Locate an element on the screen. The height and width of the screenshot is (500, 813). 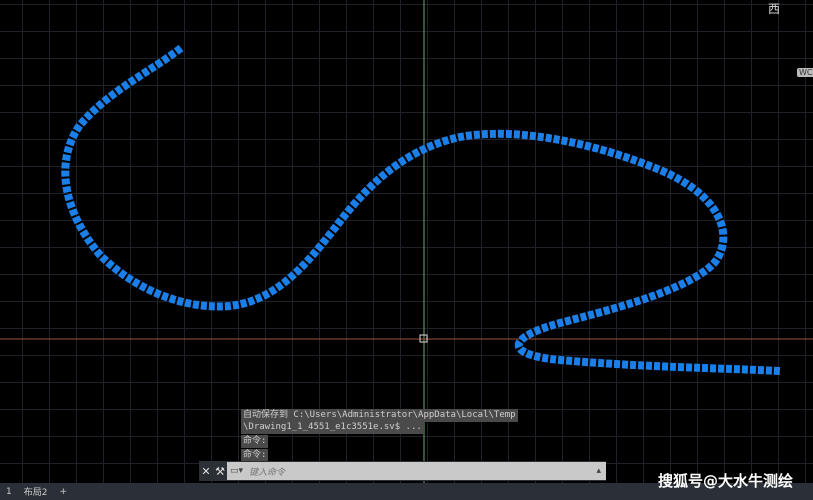
command-placeholder: 键入命令 is located at coordinates (267, 472).